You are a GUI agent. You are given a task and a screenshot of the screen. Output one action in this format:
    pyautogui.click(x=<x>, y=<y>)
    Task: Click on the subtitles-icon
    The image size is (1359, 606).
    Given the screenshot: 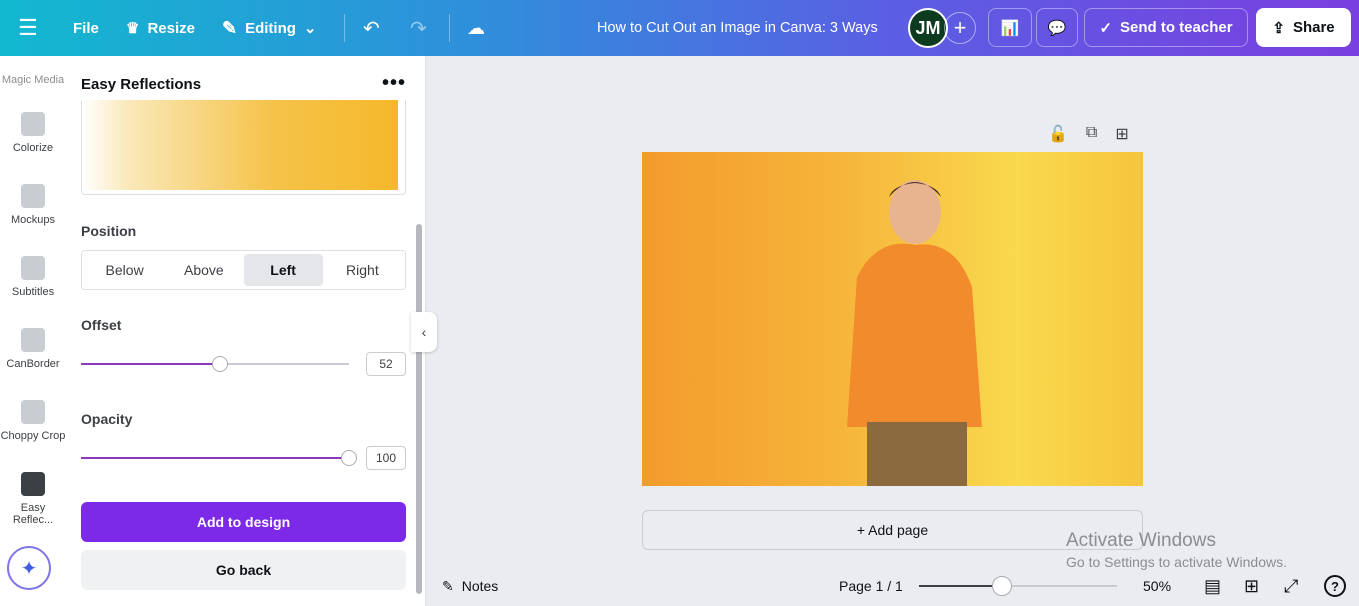 What is the action you would take?
    pyautogui.click(x=33, y=268)
    